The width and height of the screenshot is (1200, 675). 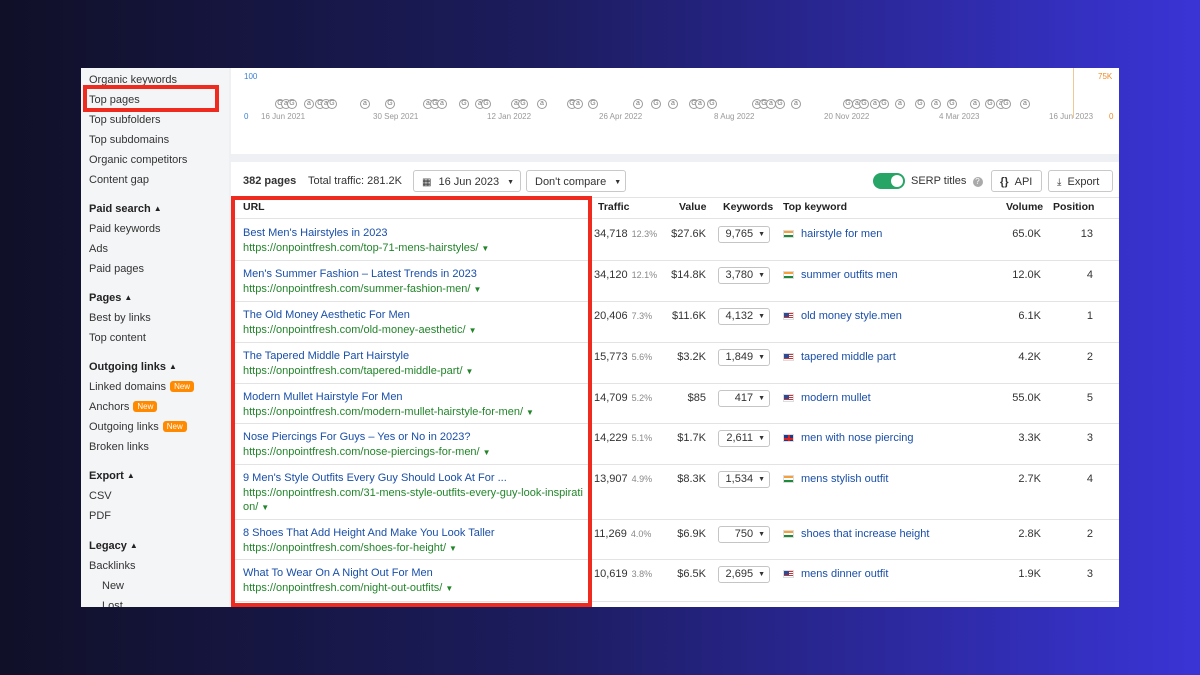 I want to click on sidebar-heading-legacy: Legacy ▲, so click(x=113, y=546).